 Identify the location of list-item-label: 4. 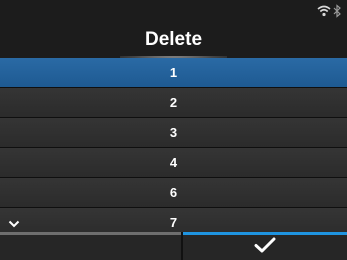
(173, 162).